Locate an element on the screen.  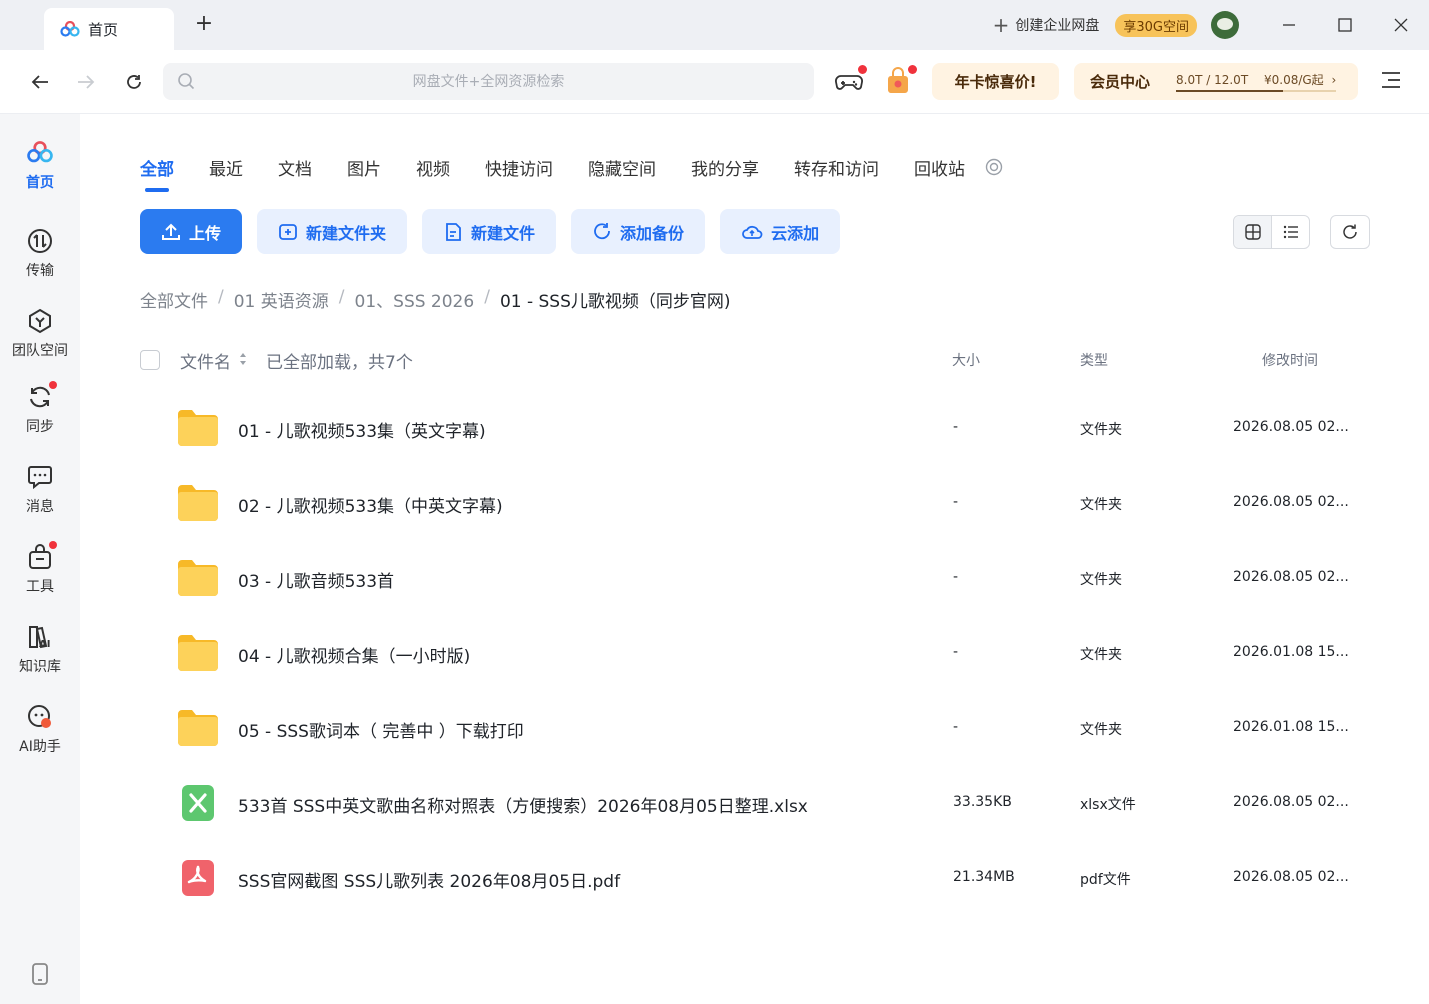
tab-recent: 最近 is located at coordinates (226, 167).